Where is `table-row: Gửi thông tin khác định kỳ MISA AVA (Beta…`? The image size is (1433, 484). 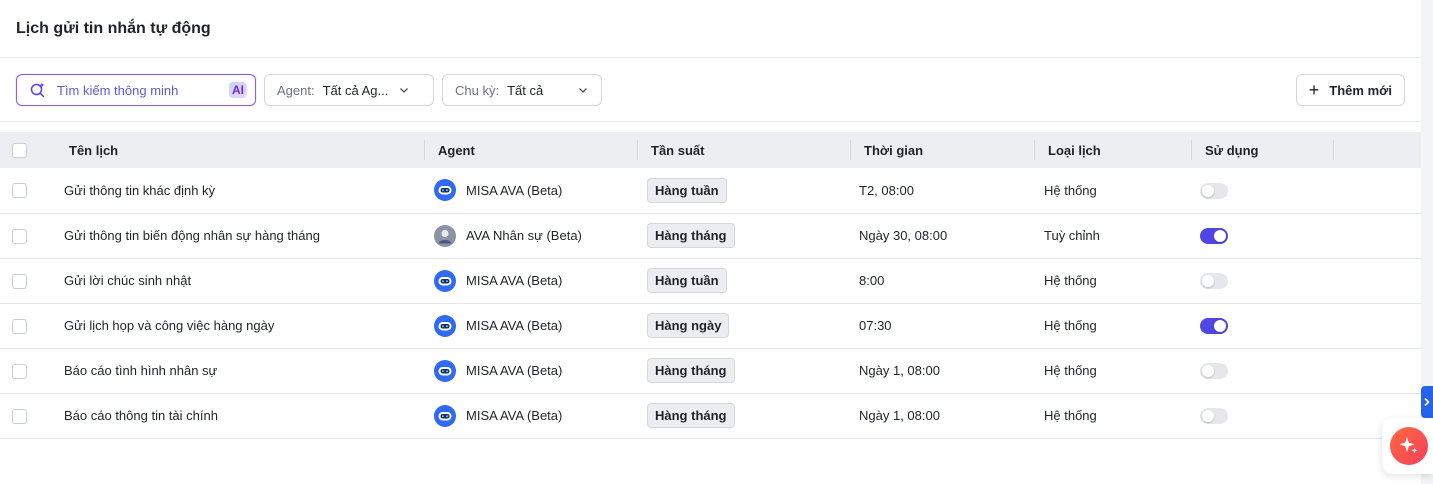 table-row: Gửi thông tin khác định kỳ MISA AVA (Beta… is located at coordinates (710, 190).